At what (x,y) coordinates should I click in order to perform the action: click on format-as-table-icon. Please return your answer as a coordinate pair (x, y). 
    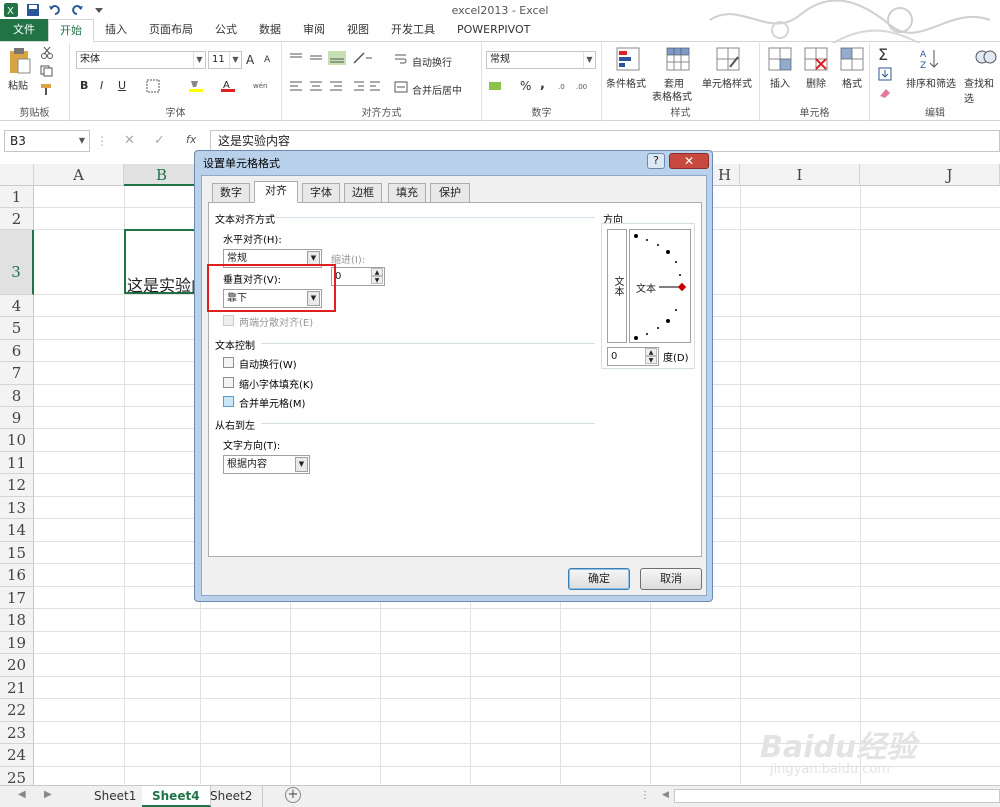
    Looking at the image, I should click on (678, 59).